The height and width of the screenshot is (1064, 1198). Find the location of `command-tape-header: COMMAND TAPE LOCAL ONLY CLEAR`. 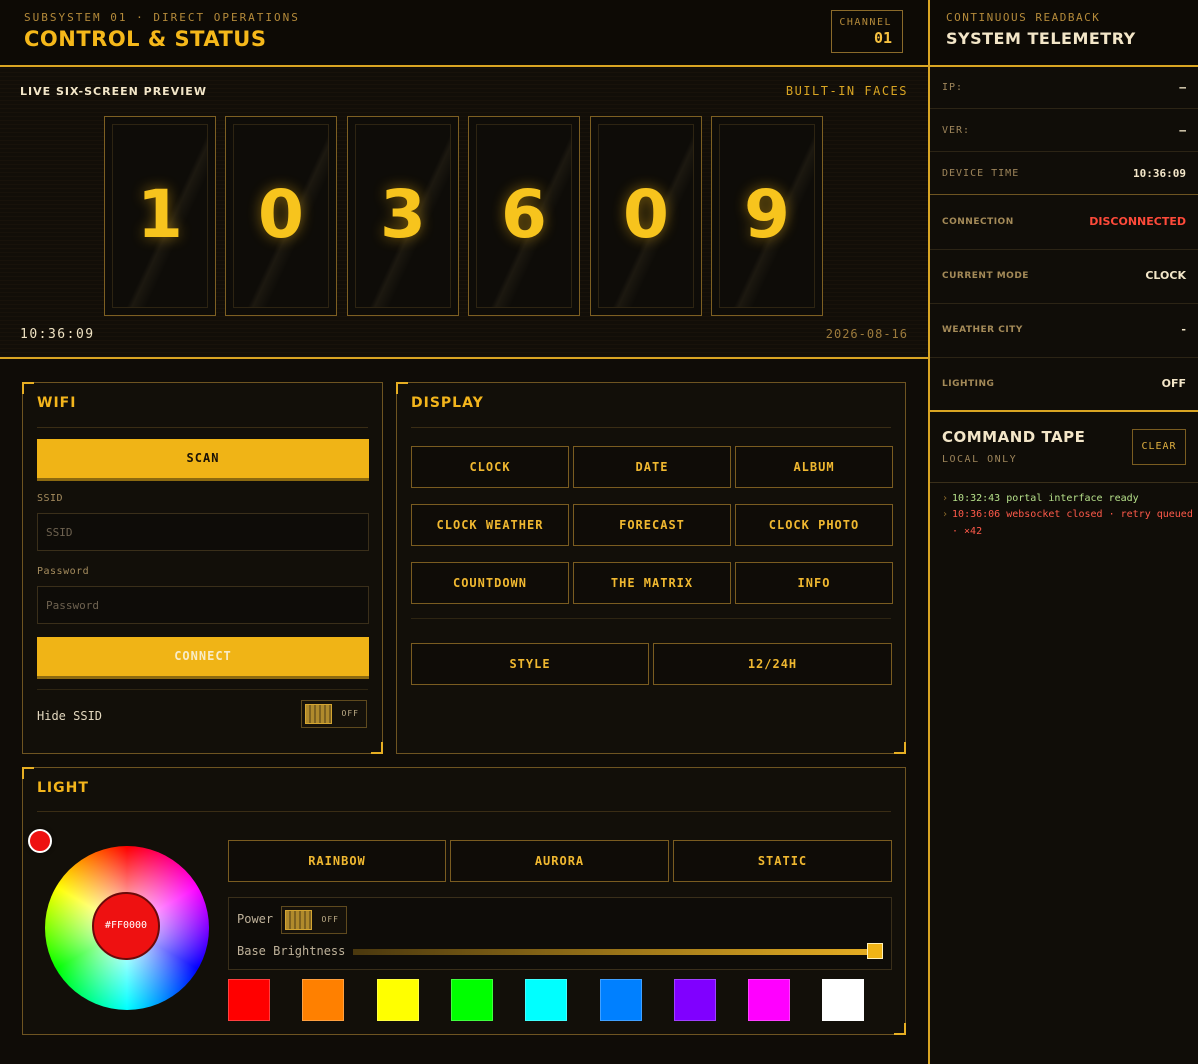

command-tape-header: COMMAND TAPE LOCAL ONLY CLEAR is located at coordinates (1064, 448).